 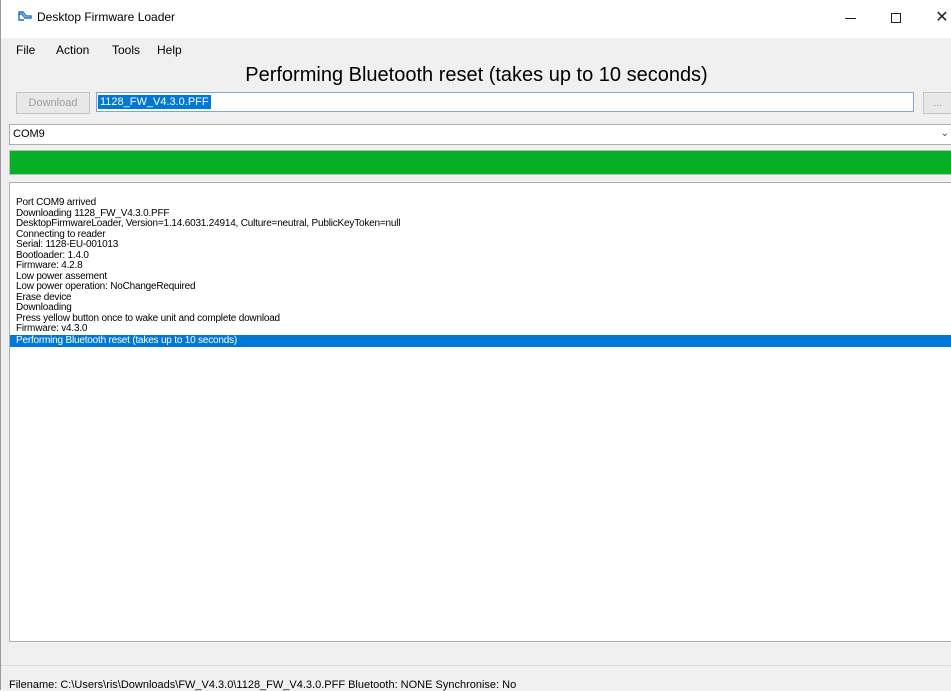 What do you see at coordinates (72, 50) in the screenshot?
I see `menu-action: Action` at bounding box center [72, 50].